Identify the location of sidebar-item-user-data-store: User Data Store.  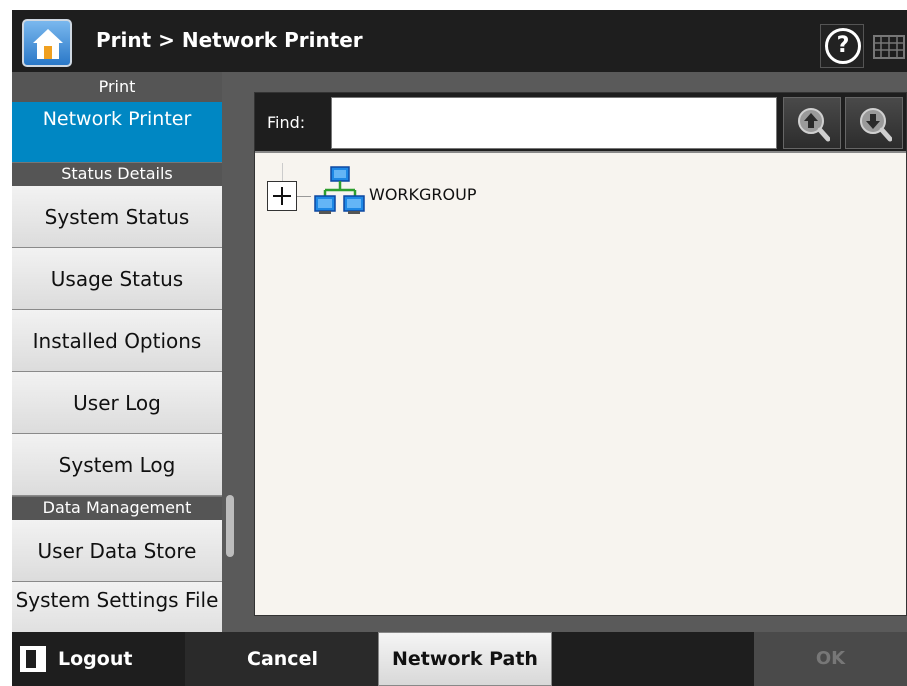
(117, 551).